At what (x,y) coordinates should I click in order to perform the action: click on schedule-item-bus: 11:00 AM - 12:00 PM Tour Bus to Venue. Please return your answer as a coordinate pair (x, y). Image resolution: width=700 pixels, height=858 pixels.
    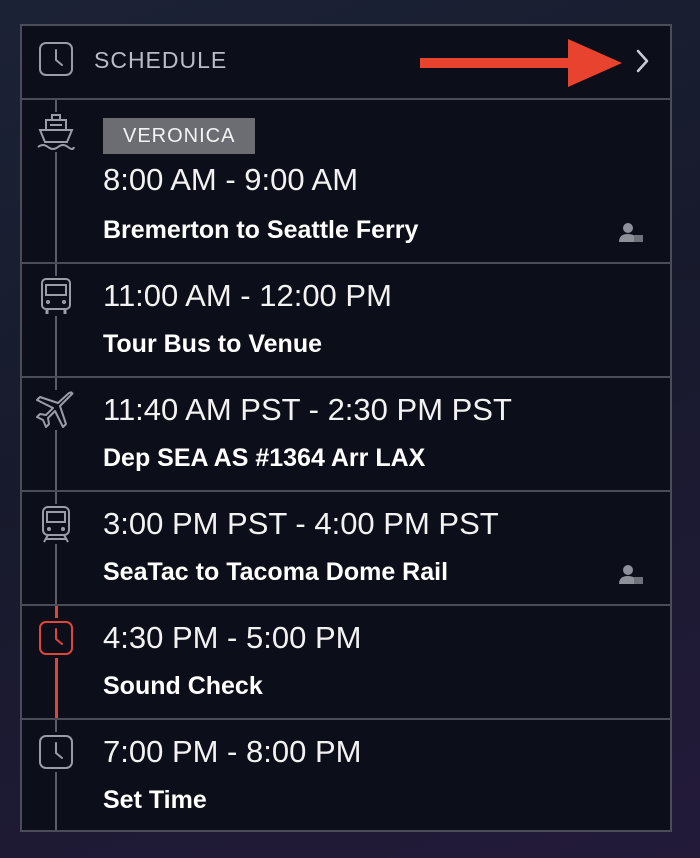
    Looking at the image, I should click on (346, 321).